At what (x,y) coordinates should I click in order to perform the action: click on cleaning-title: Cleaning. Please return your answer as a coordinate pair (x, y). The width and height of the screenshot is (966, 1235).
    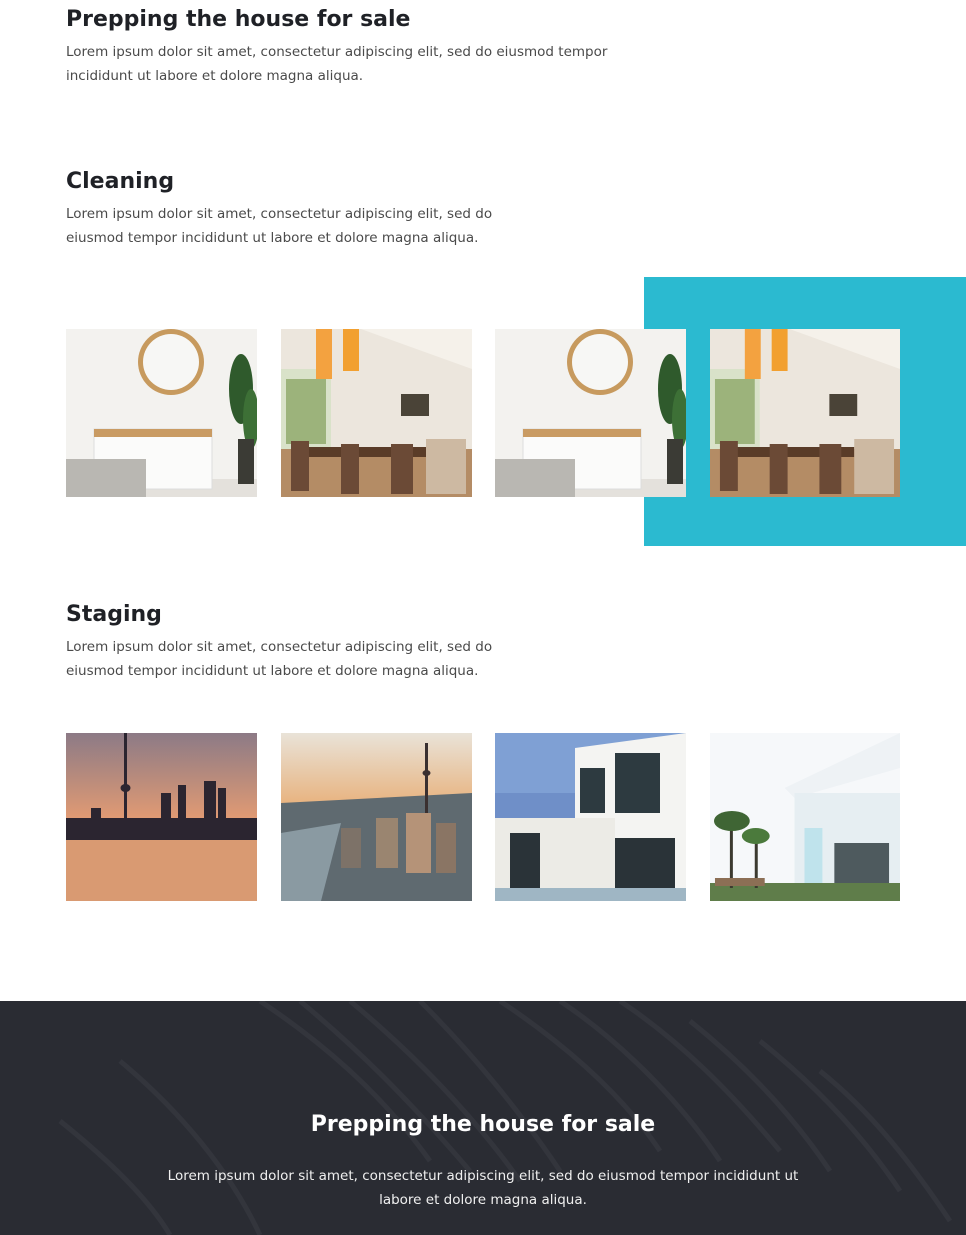
    Looking at the image, I should click on (120, 181).